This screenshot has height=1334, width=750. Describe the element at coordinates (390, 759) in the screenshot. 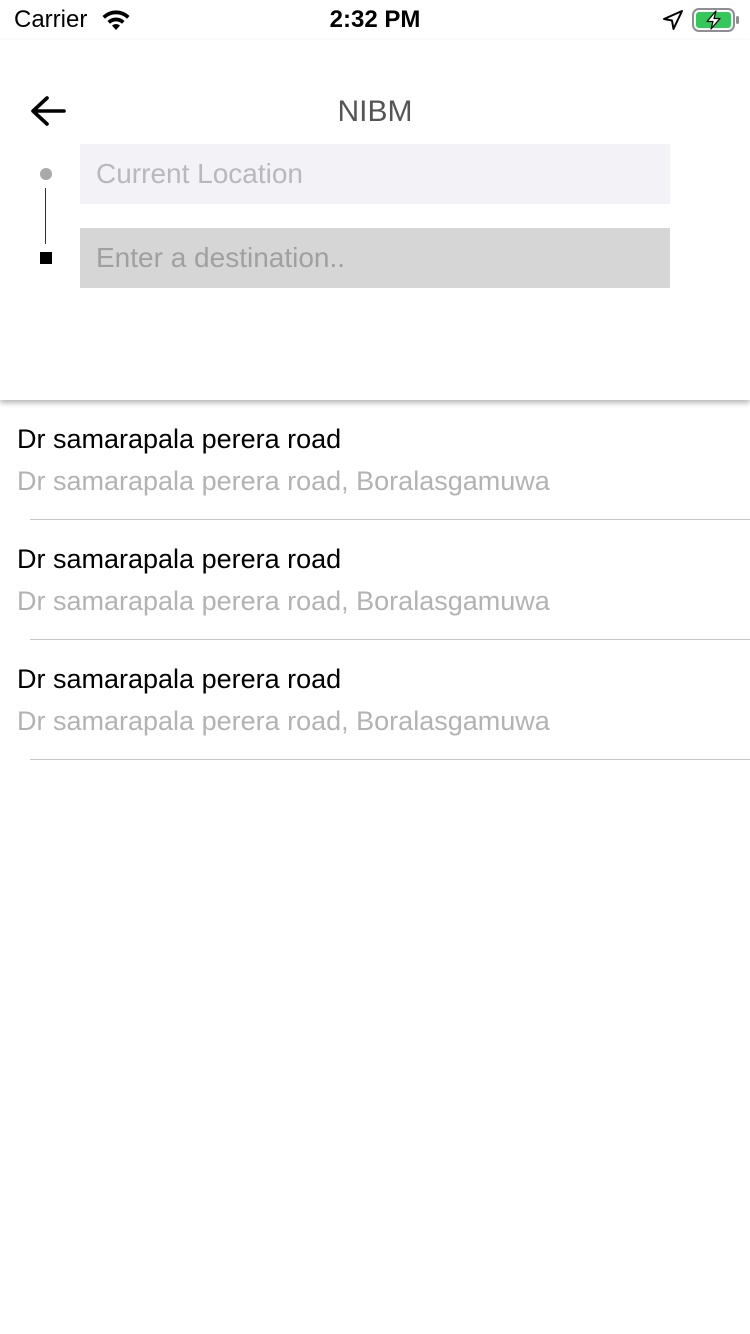

I see `divider` at that location.